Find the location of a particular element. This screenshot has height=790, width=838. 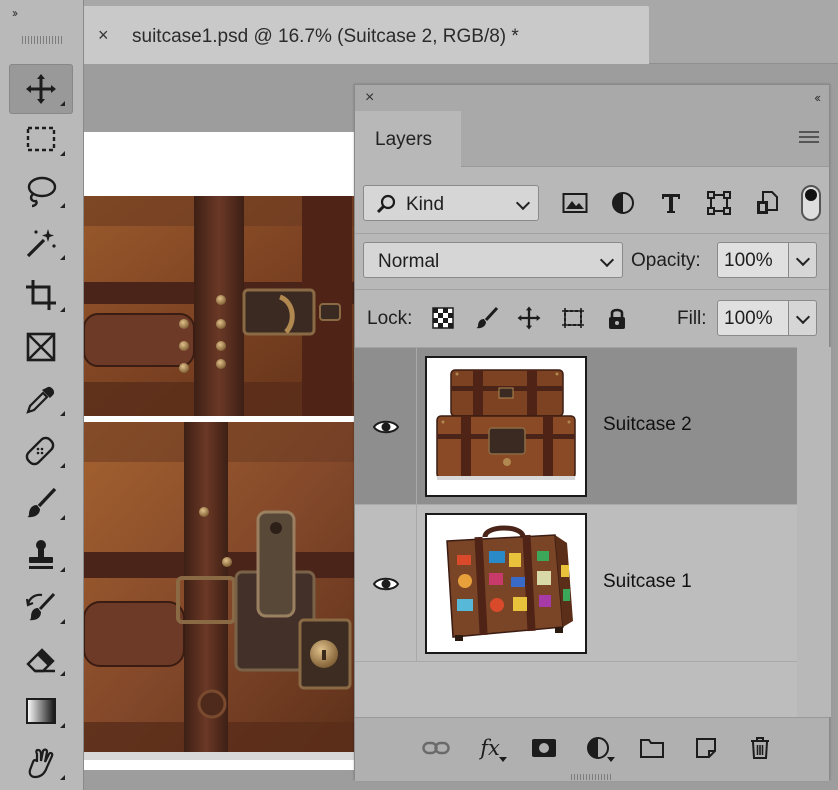

blend-row: Normal Opacity: 100% is located at coordinates (592, 259).